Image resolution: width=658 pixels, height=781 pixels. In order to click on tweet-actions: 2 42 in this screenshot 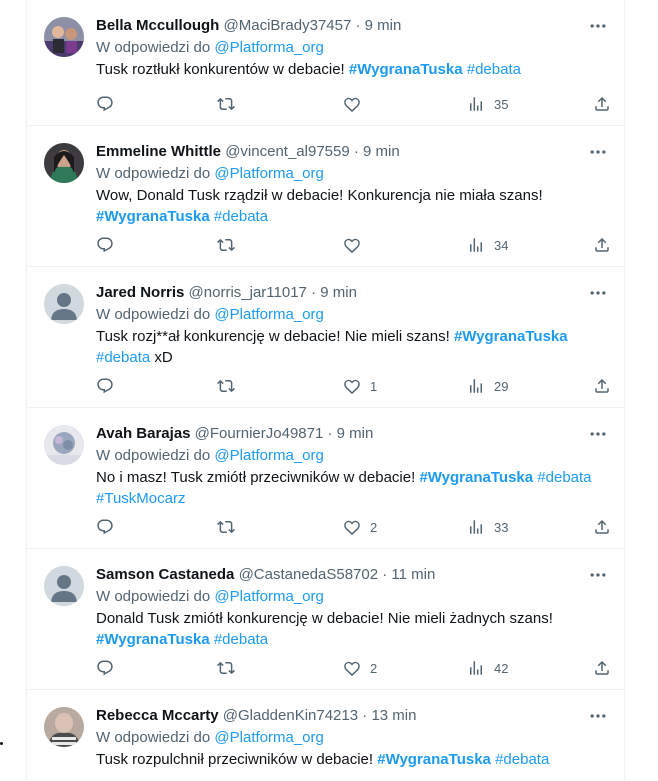, I will do `click(353, 668)`.